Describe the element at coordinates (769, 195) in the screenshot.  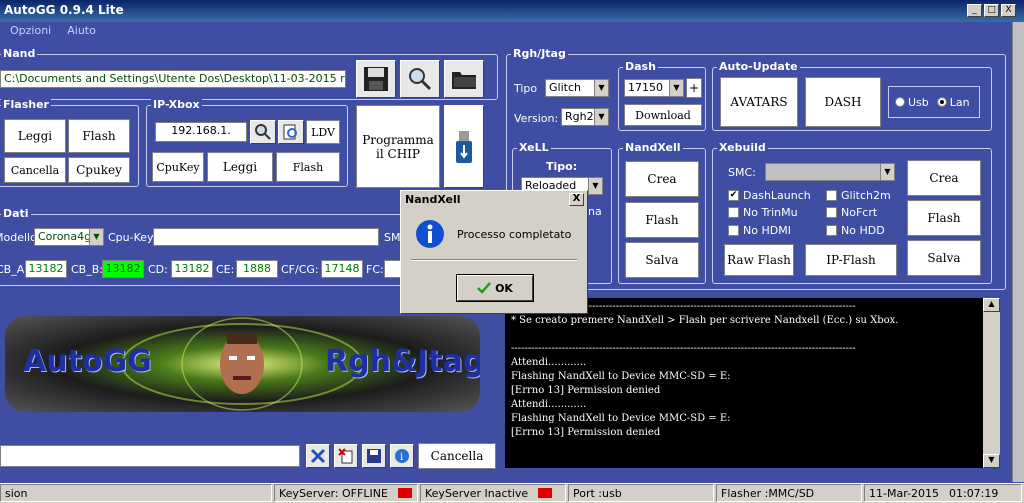
I see `dashlaunch-checkbox: ✔ DashLaunch` at that location.